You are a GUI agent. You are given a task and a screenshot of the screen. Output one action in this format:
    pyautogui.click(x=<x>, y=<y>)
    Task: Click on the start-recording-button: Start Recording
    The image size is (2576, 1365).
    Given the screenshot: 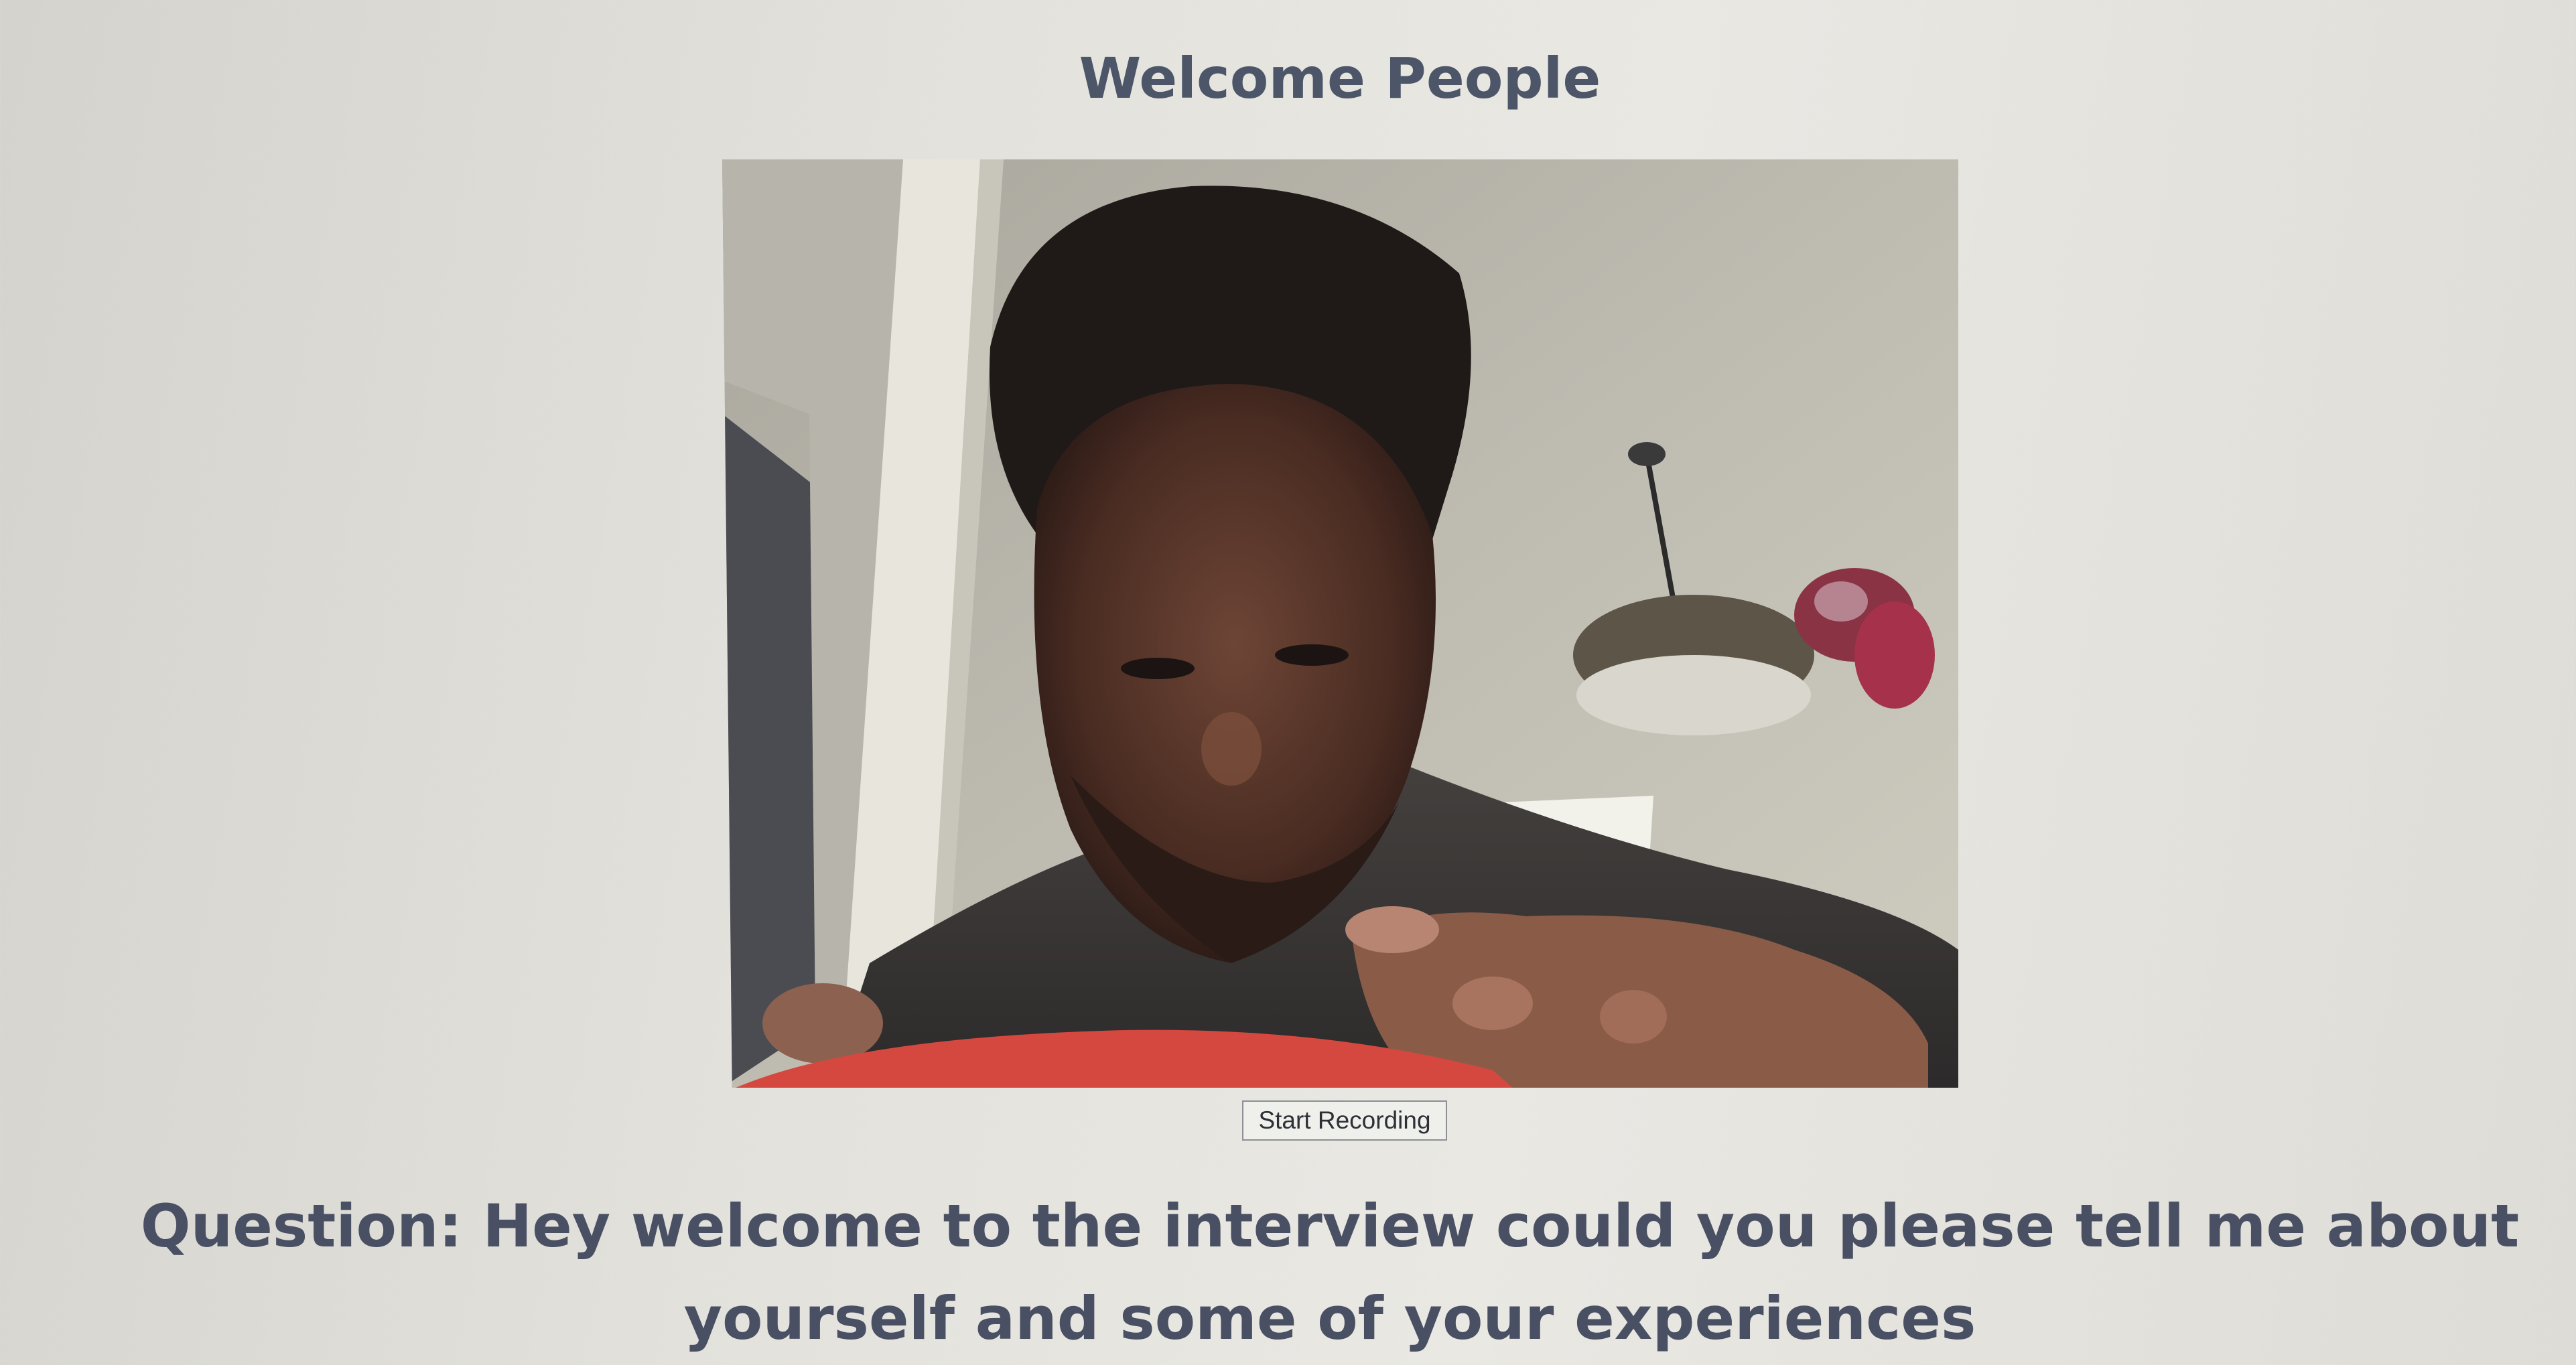 What is the action you would take?
    pyautogui.click(x=1345, y=1120)
    